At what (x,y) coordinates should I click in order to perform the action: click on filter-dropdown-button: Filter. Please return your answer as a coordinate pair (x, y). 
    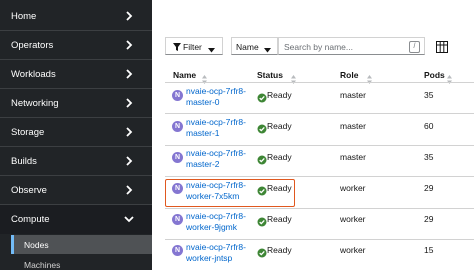
    Looking at the image, I should click on (194, 46).